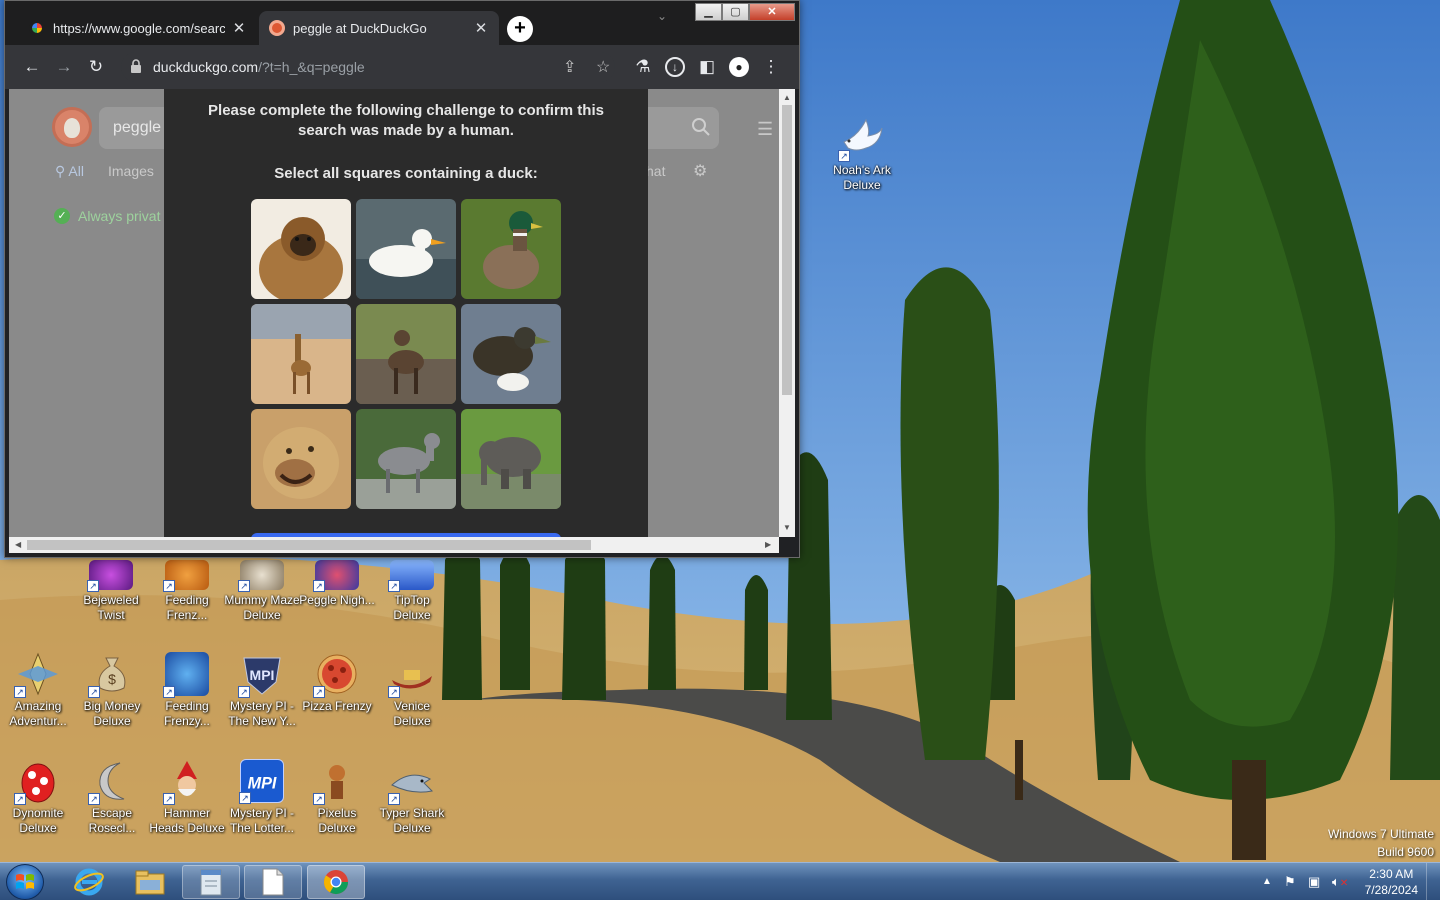 The height and width of the screenshot is (900, 1440). I want to click on profile-avatar-icon: ●, so click(739, 67).